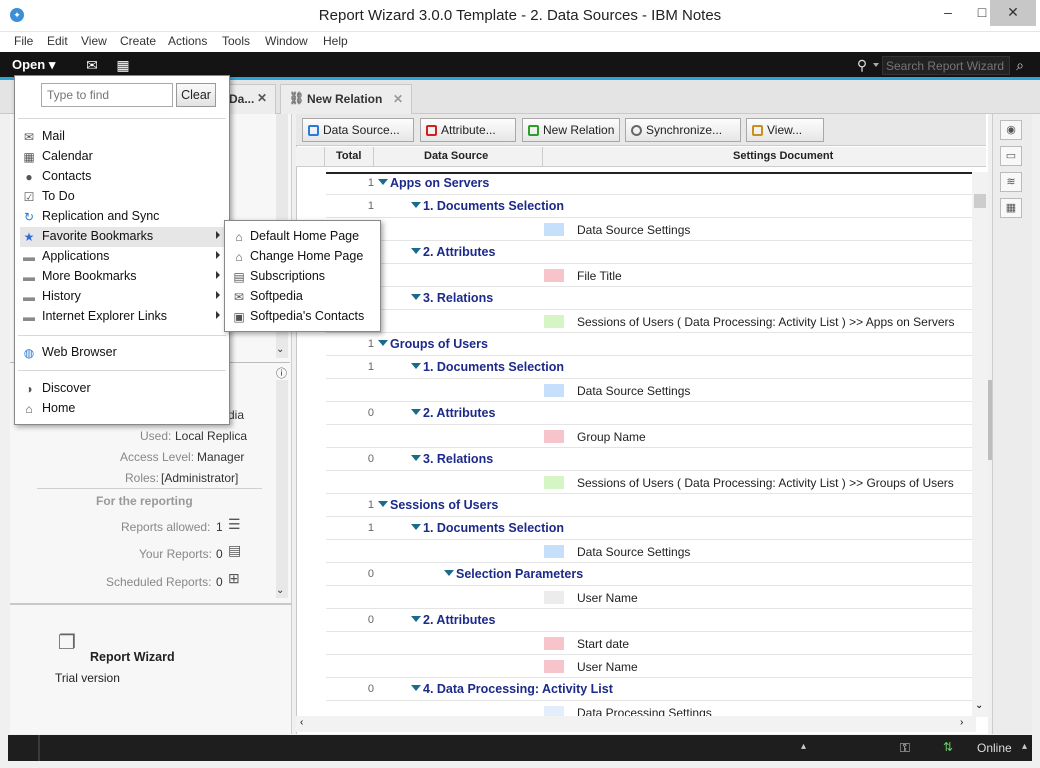  What do you see at coordinates (57, 41) in the screenshot?
I see `menu-edit: Edit` at bounding box center [57, 41].